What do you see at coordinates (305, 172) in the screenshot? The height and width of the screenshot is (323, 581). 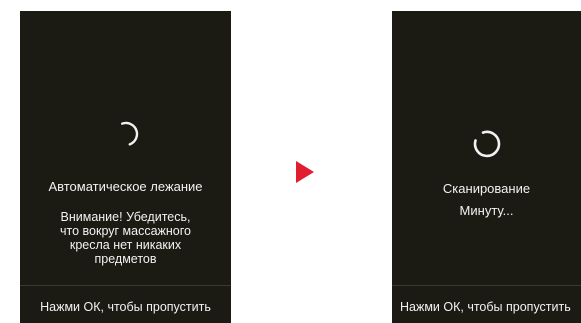 I see `arrow-right-icon` at bounding box center [305, 172].